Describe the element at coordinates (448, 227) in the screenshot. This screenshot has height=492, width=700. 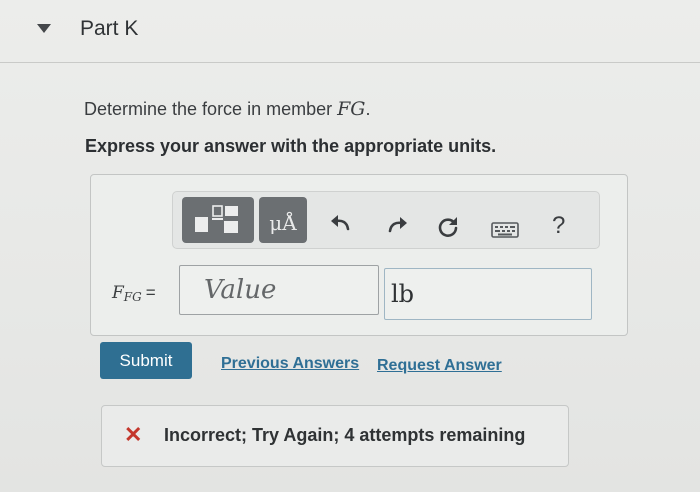
I see `reset-icon` at that location.